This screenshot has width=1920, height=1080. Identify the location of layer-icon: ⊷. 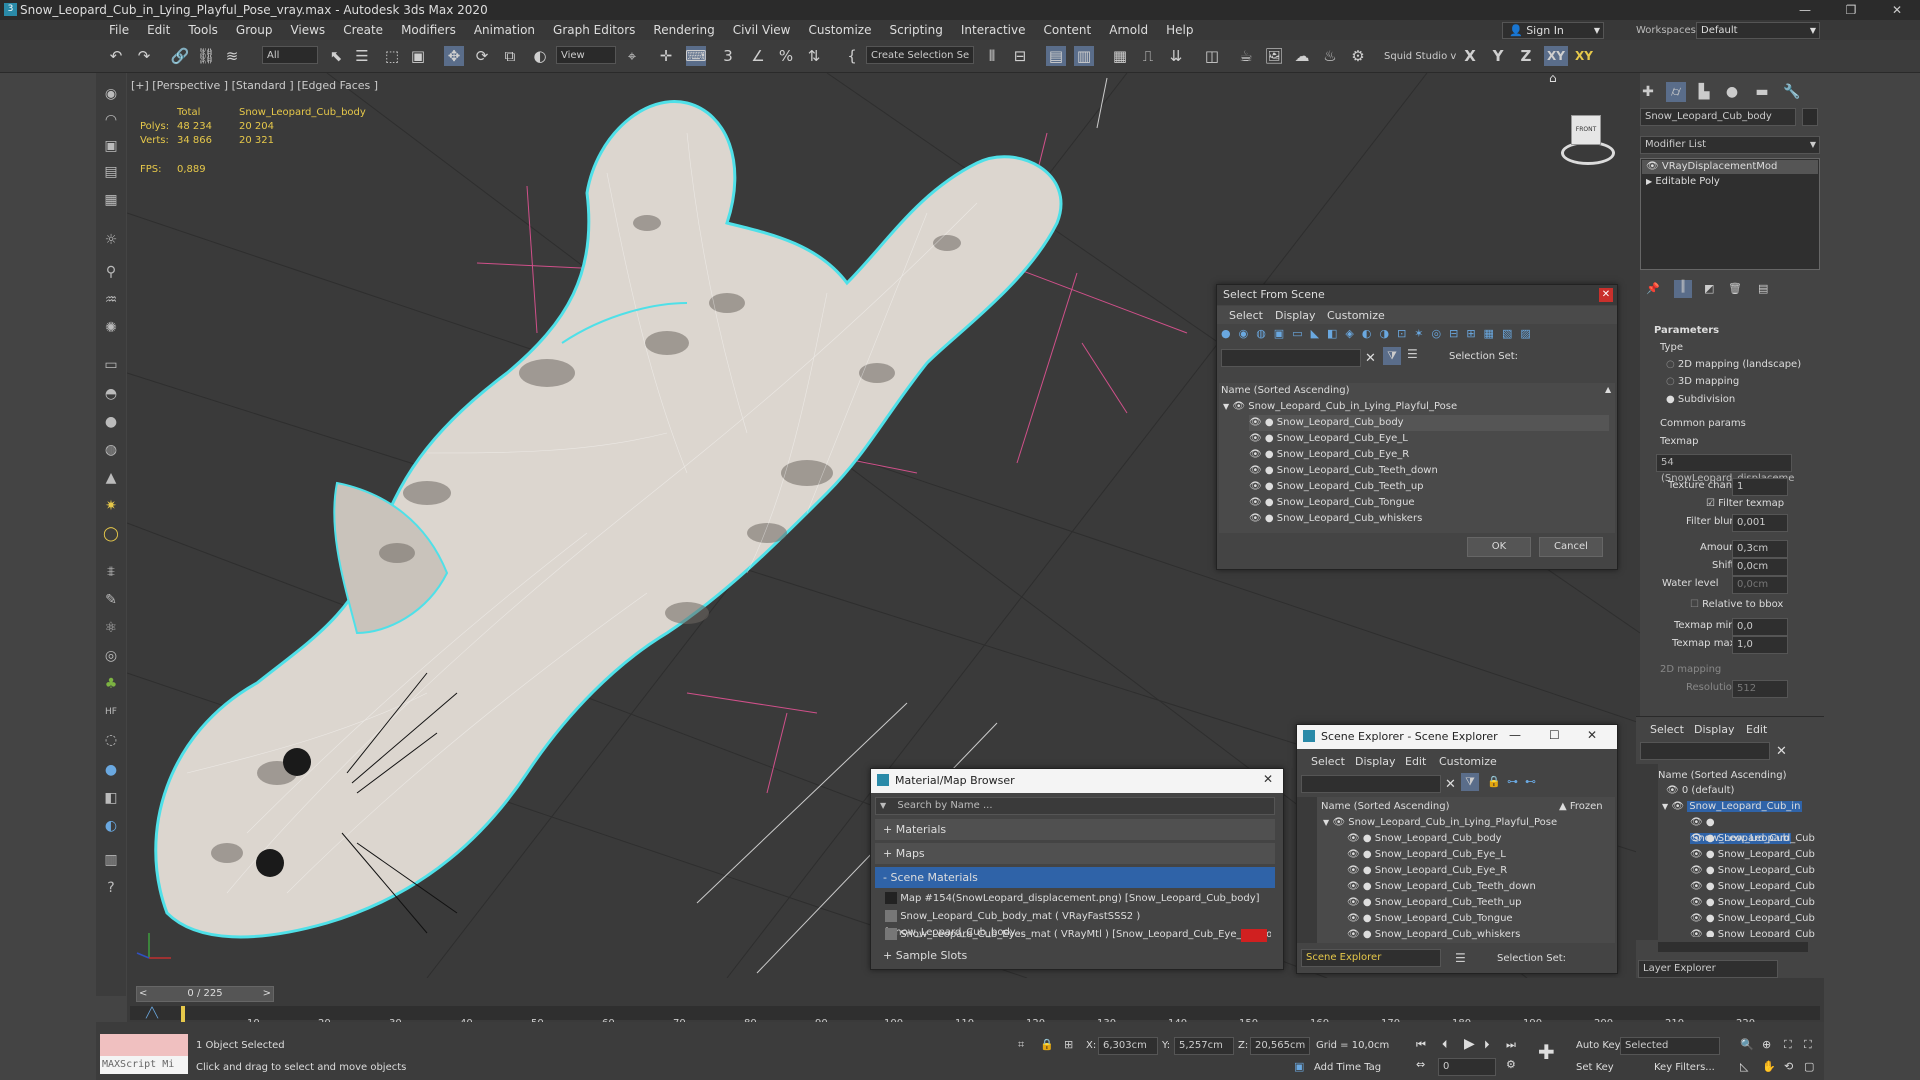
(1530, 781).